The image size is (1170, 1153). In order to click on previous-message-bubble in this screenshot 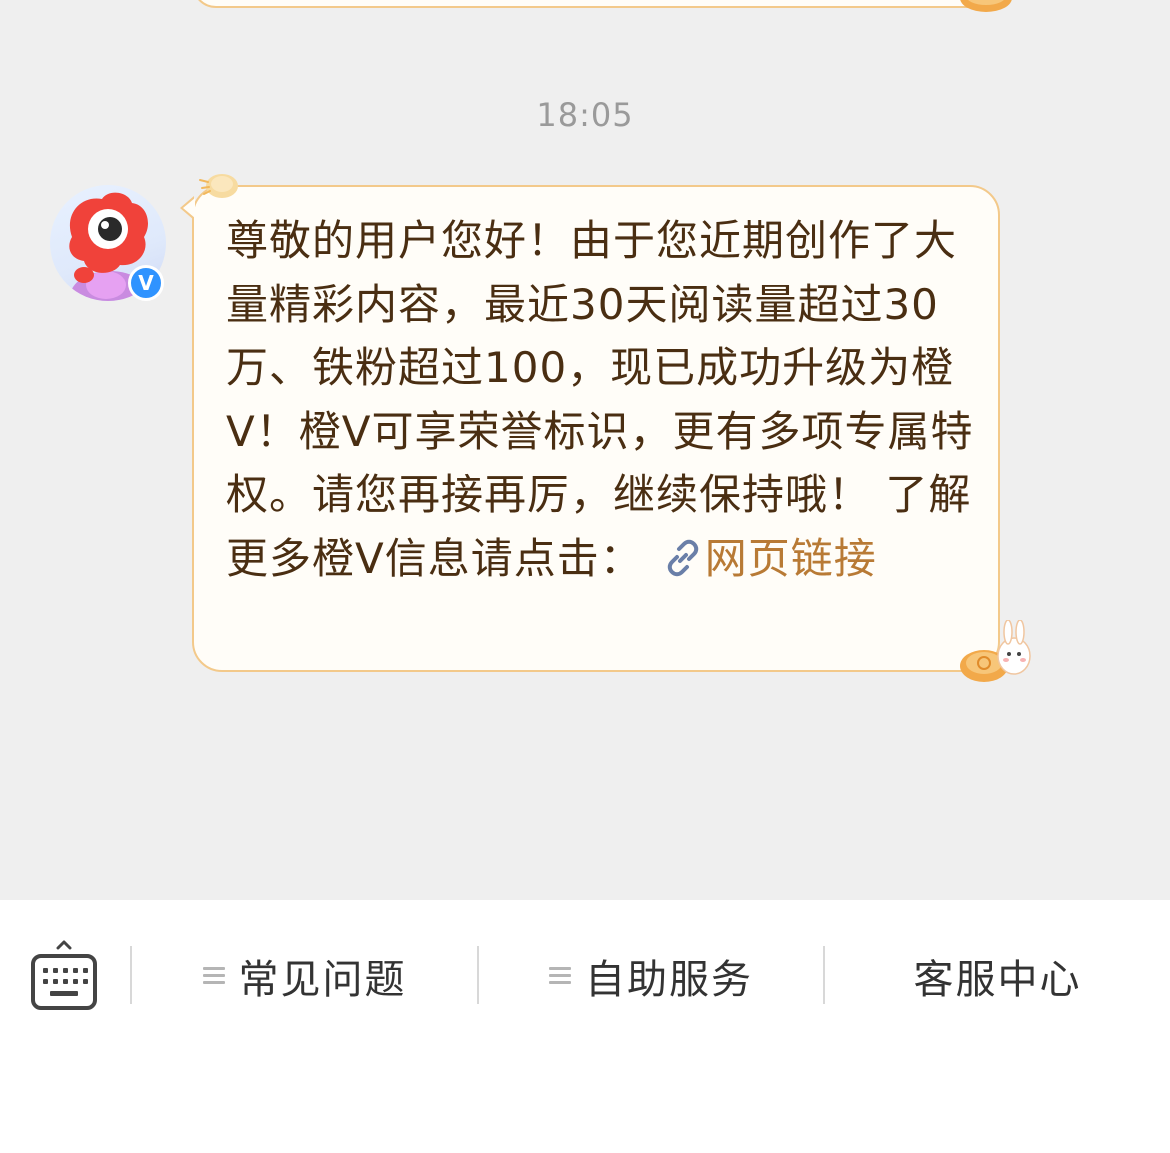, I will do `click(598, 4)`.